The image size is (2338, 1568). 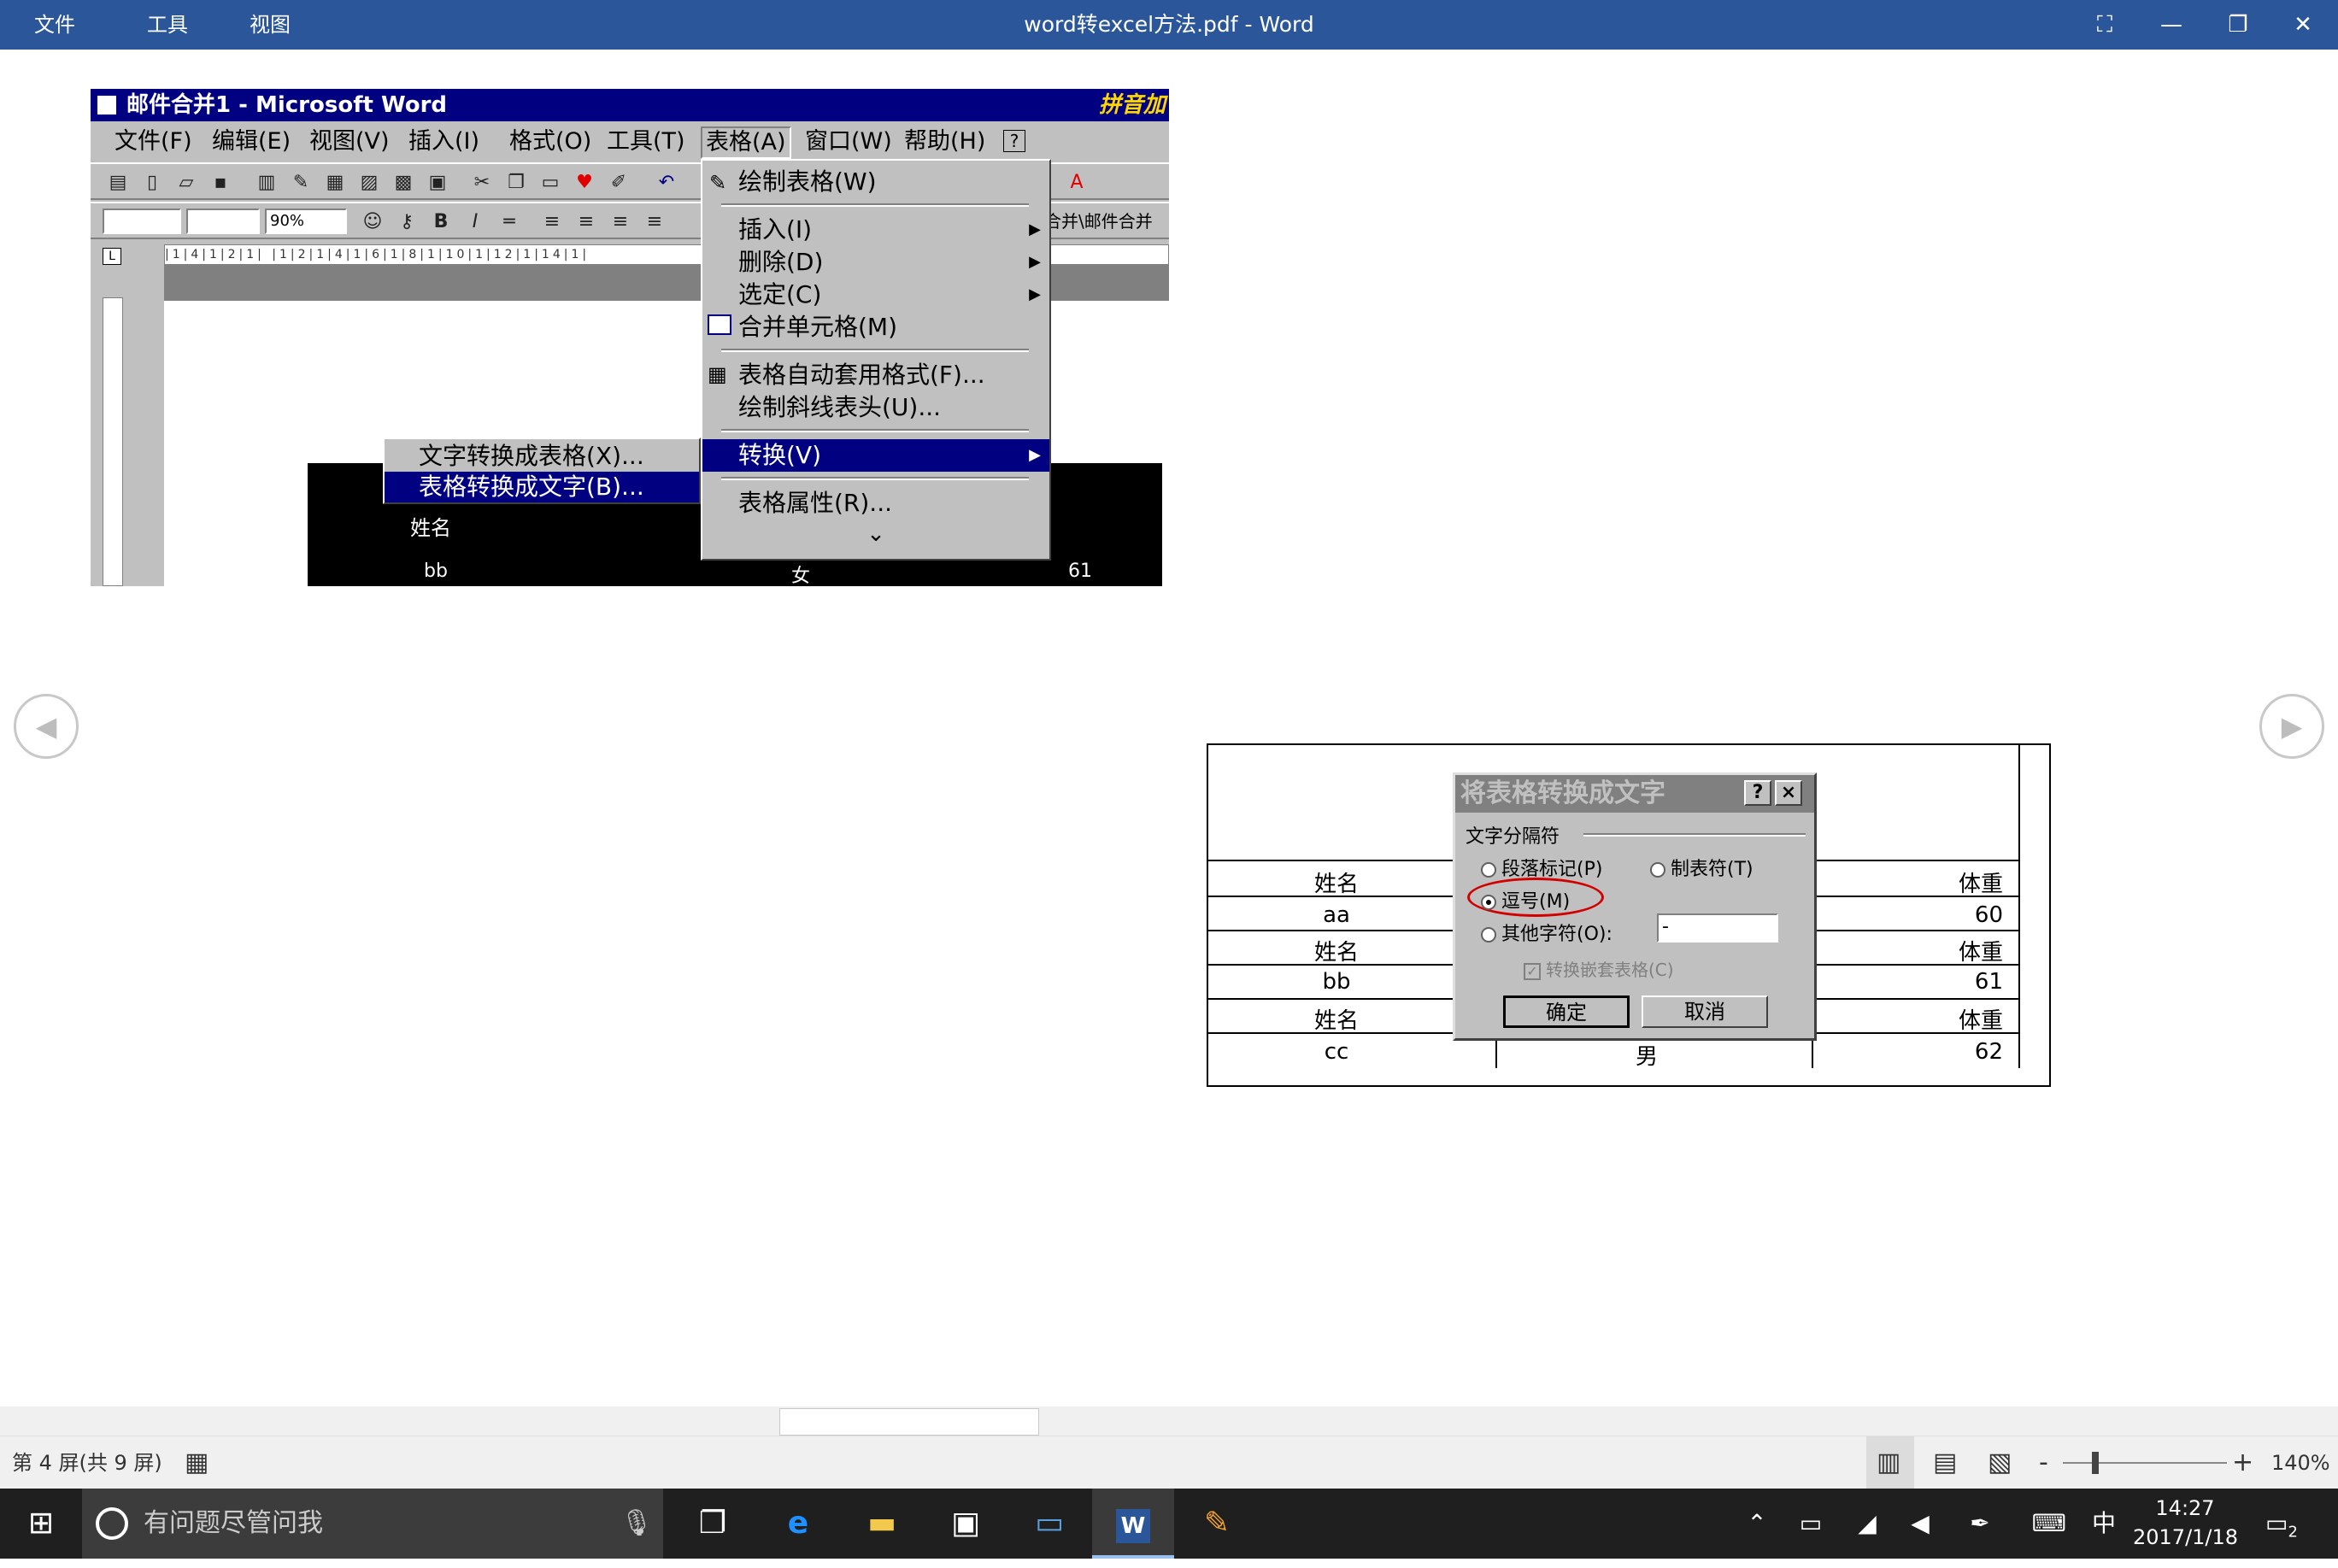 I want to click on start-button: ⊞, so click(x=41, y=1524).